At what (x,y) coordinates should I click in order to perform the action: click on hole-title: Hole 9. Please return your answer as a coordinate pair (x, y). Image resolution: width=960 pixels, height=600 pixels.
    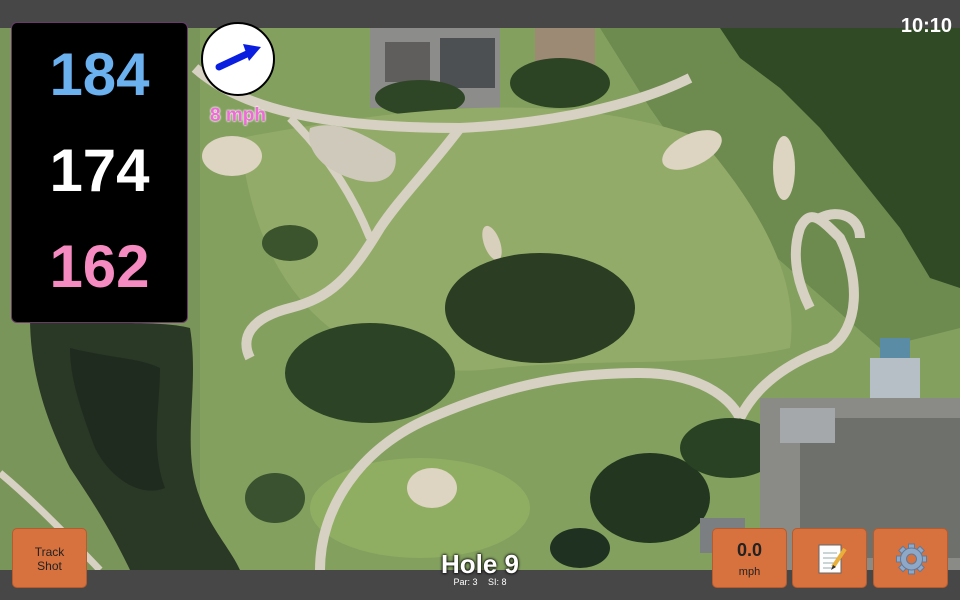
    Looking at the image, I should click on (480, 564).